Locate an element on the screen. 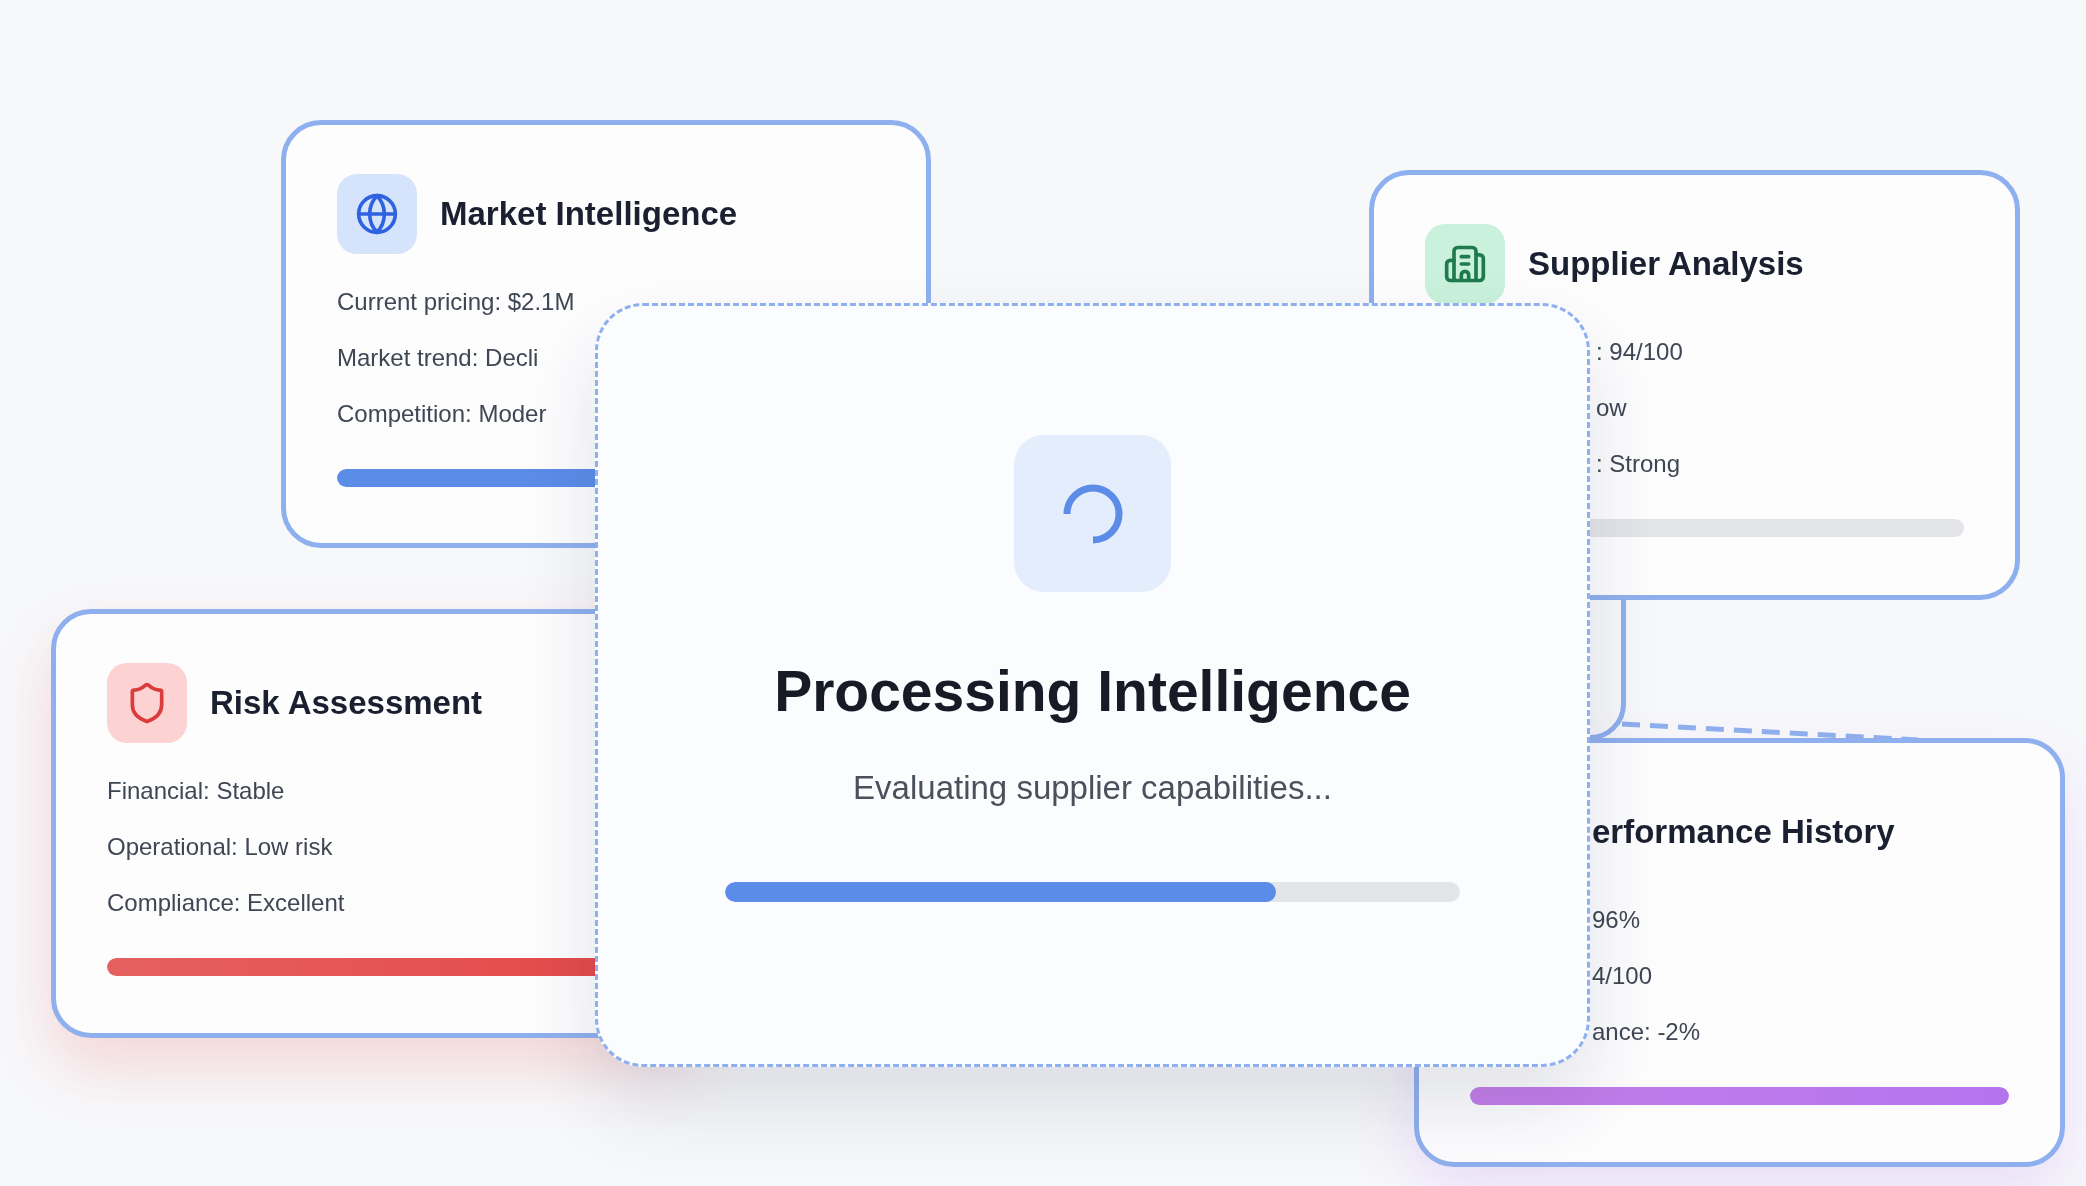  card-detail-text: Financial: Stable is located at coordinates (196, 791).